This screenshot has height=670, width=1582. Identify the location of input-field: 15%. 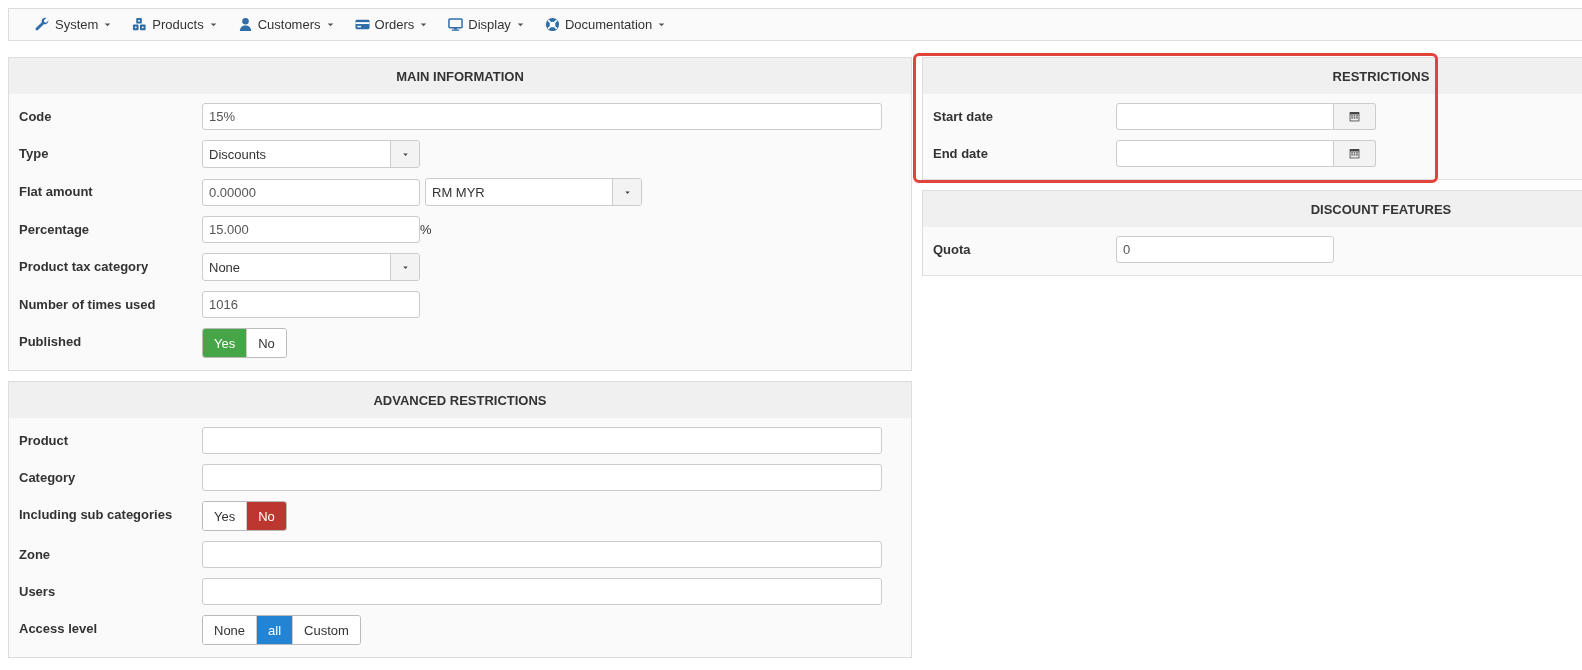
(542, 116).